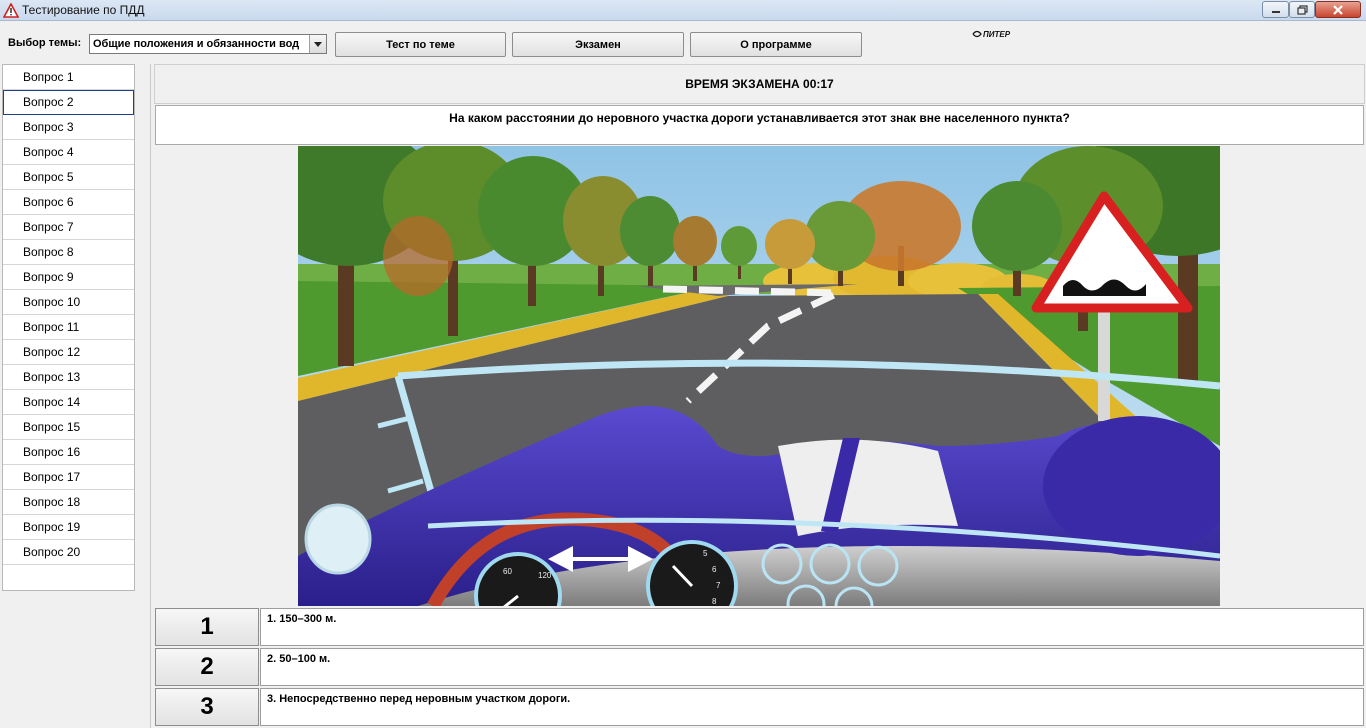  I want to click on sidebar-item-question-10: Вопрос 10, so click(68, 302).